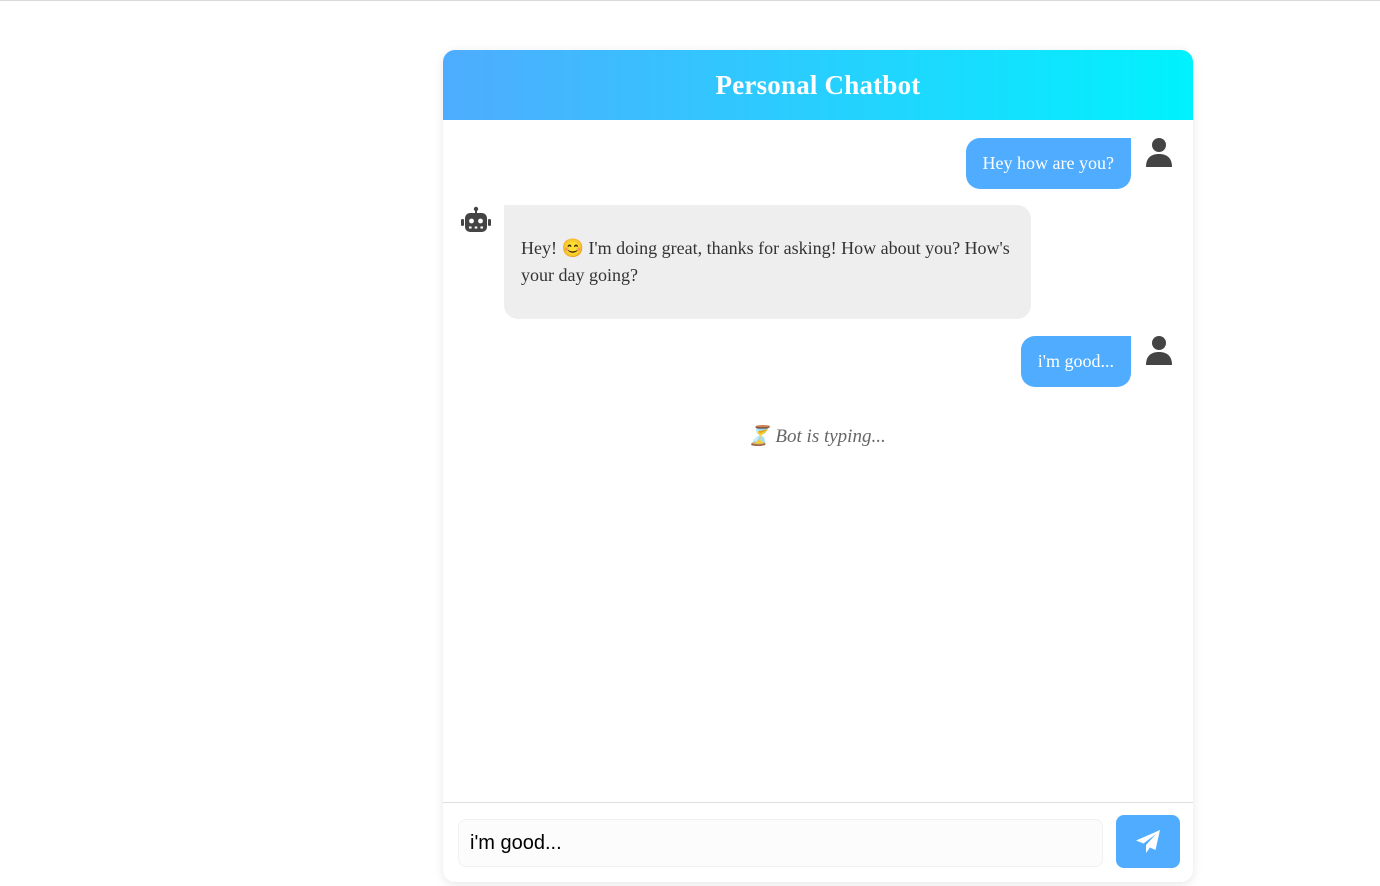  I want to click on message-text: Hey how are you?, so click(1048, 163).